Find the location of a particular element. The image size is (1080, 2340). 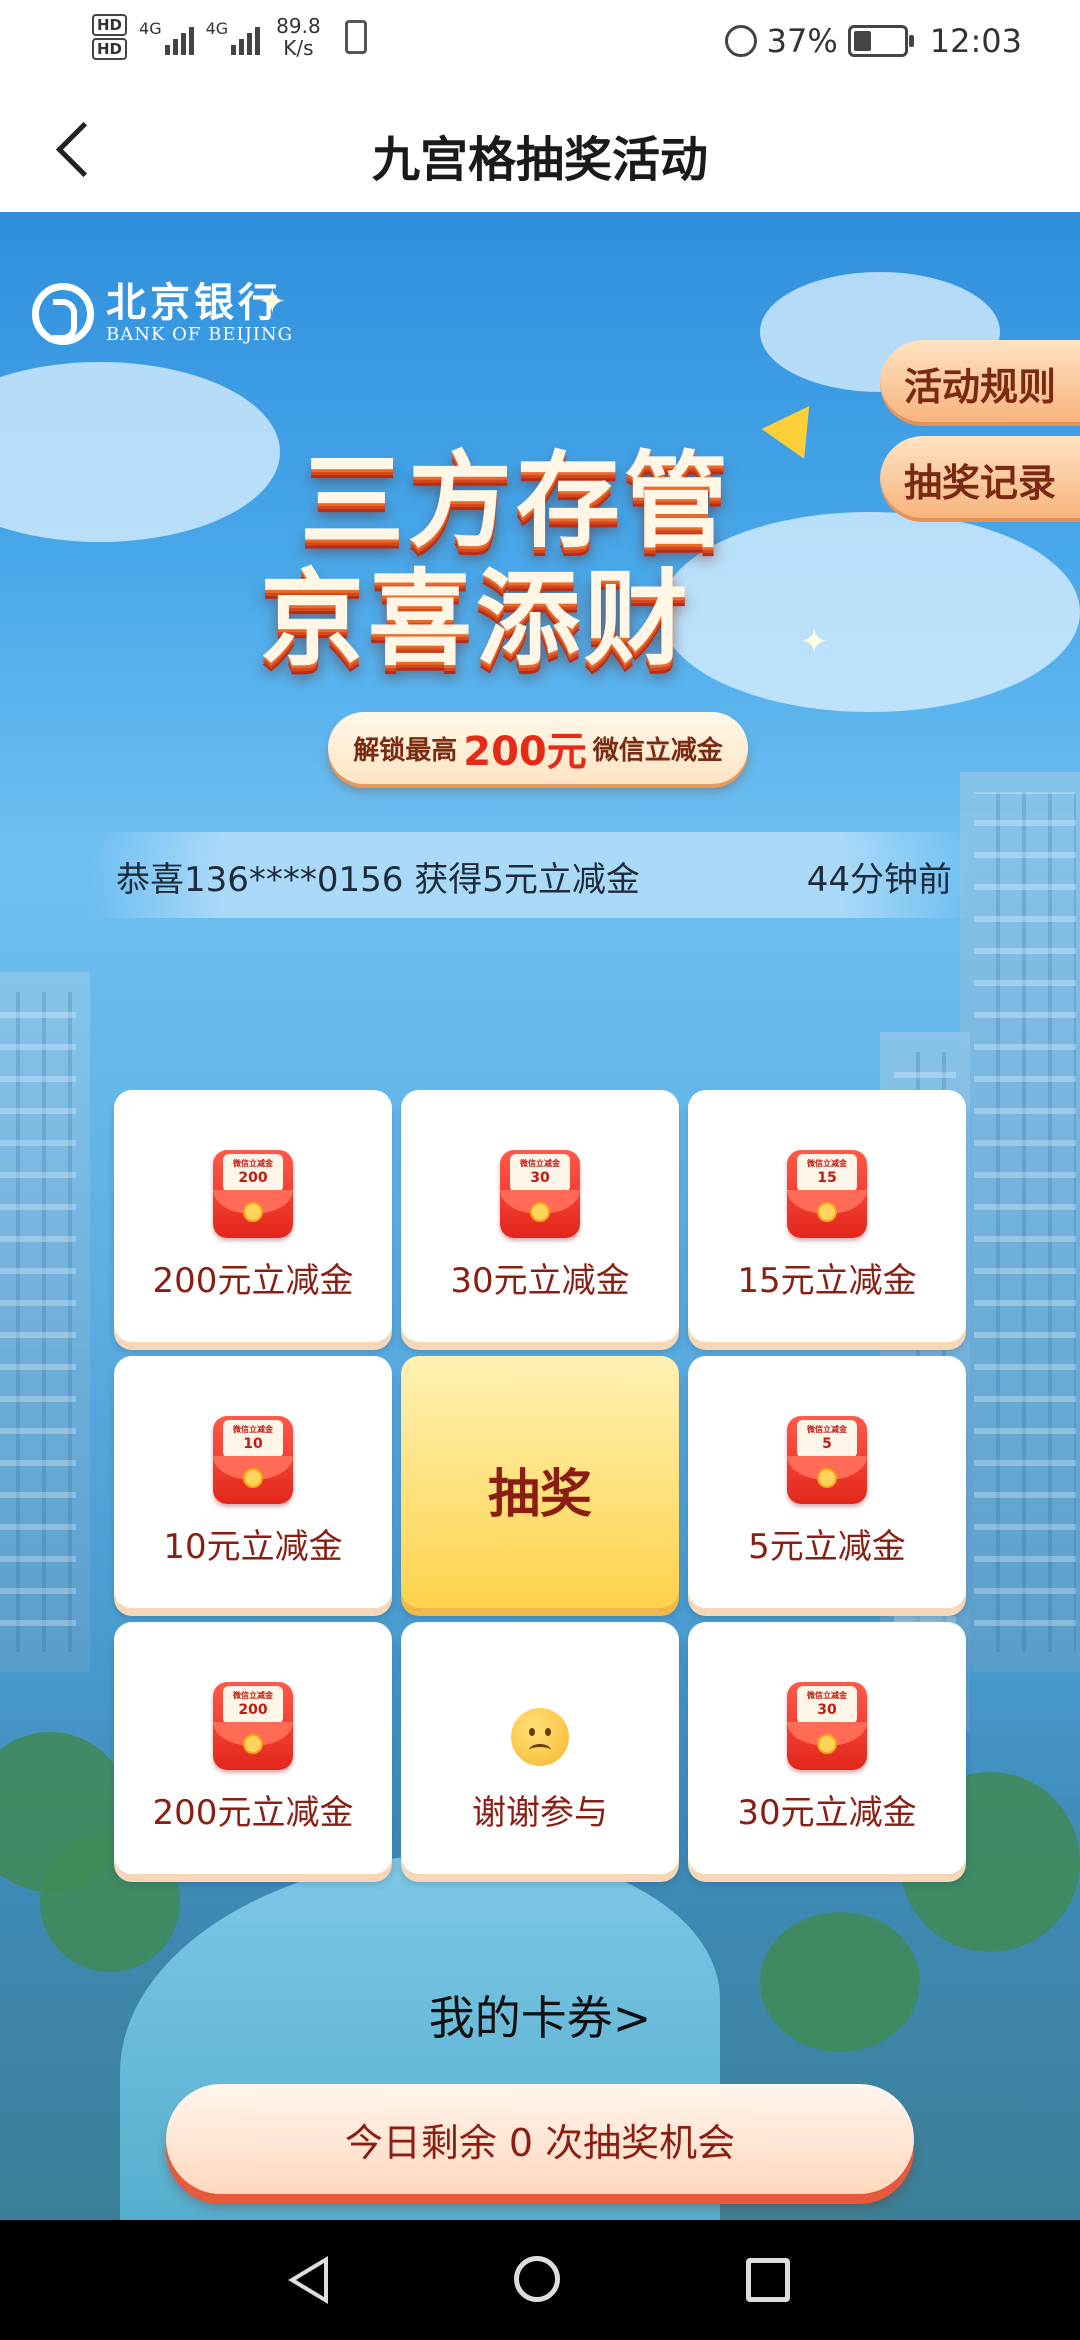

prize-label: 10元立减金 is located at coordinates (253, 1547).